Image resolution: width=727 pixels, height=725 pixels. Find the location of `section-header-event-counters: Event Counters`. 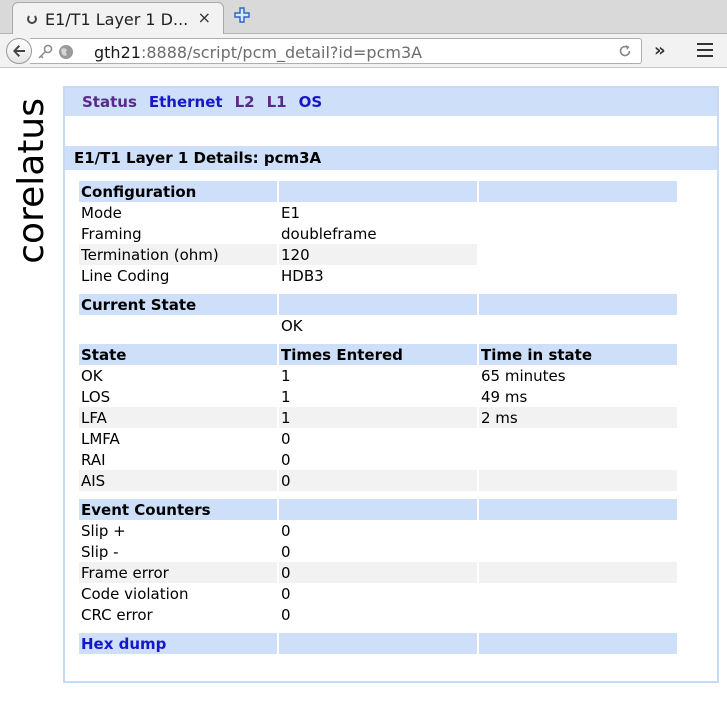

section-header-event-counters: Event Counters is located at coordinates (378, 509).